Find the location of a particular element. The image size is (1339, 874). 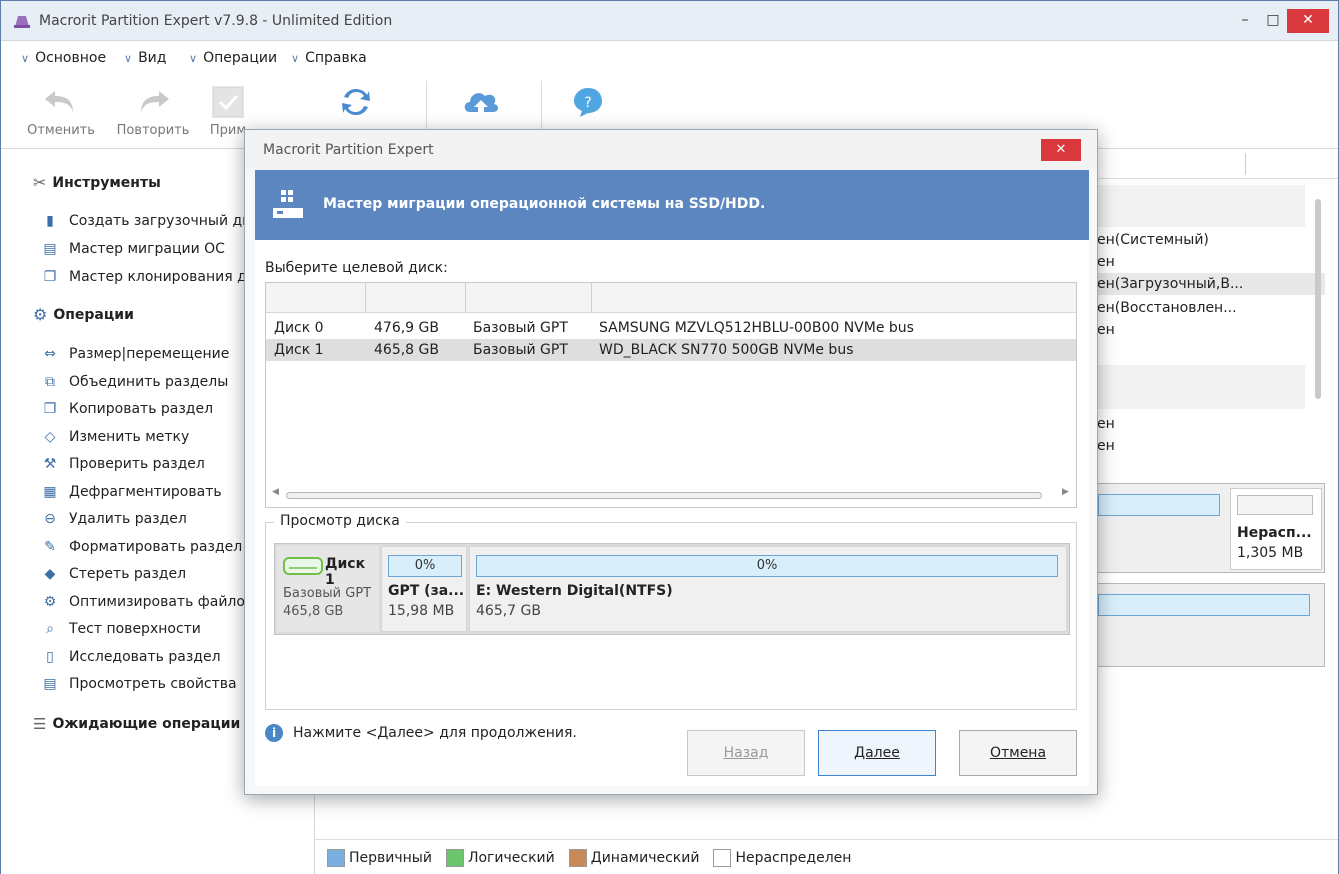

operations-icon: ⚙ is located at coordinates (40, 314).